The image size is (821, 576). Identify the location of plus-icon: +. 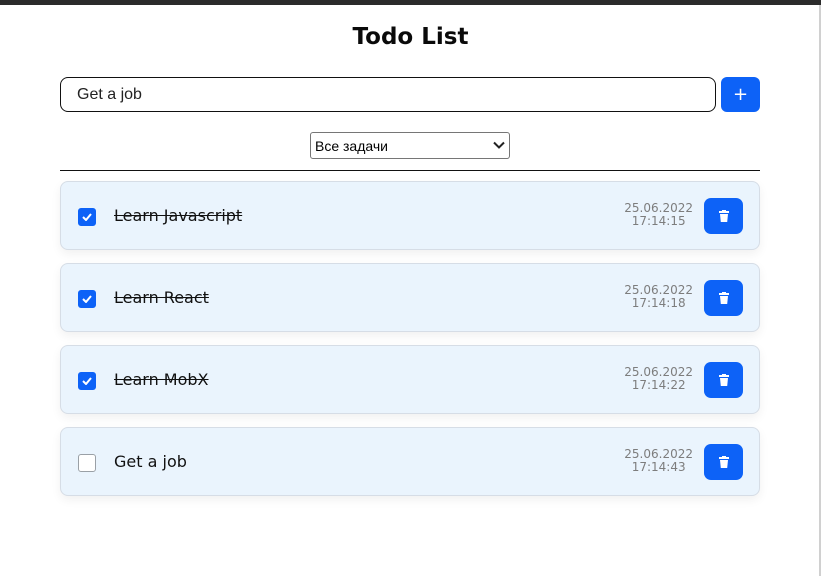
(740, 94).